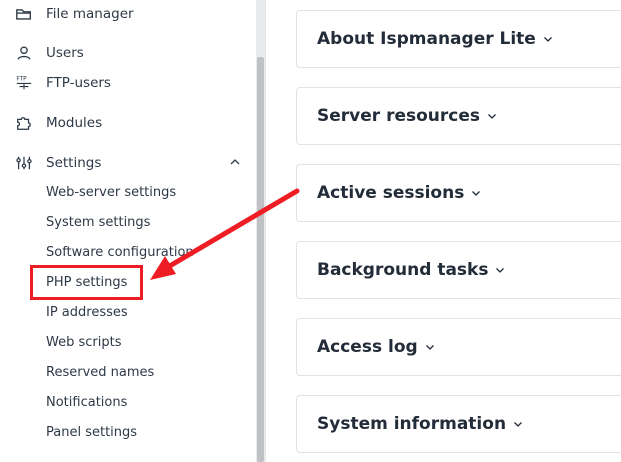 The height and width of the screenshot is (462, 621). What do you see at coordinates (74, 163) in the screenshot?
I see `sidebar-item-label: Settings` at bounding box center [74, 163].